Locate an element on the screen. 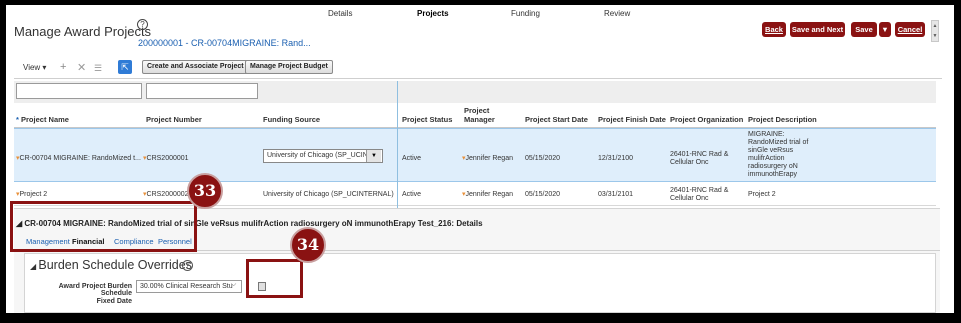 The height and width of the screenshot is (323, 961). row1-start-date: 05/15/2020 is located at coordinates (543, 158).